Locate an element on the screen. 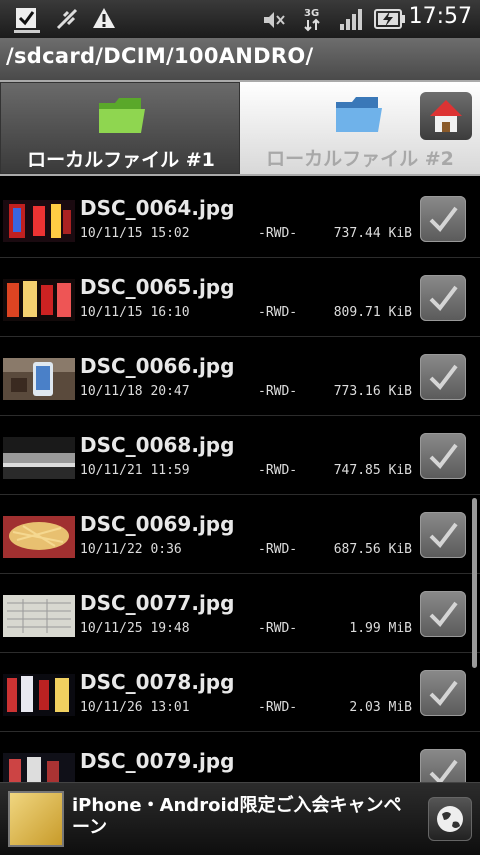 The image size is (480, 855). signal-icon is located at coordinates (351, 19).